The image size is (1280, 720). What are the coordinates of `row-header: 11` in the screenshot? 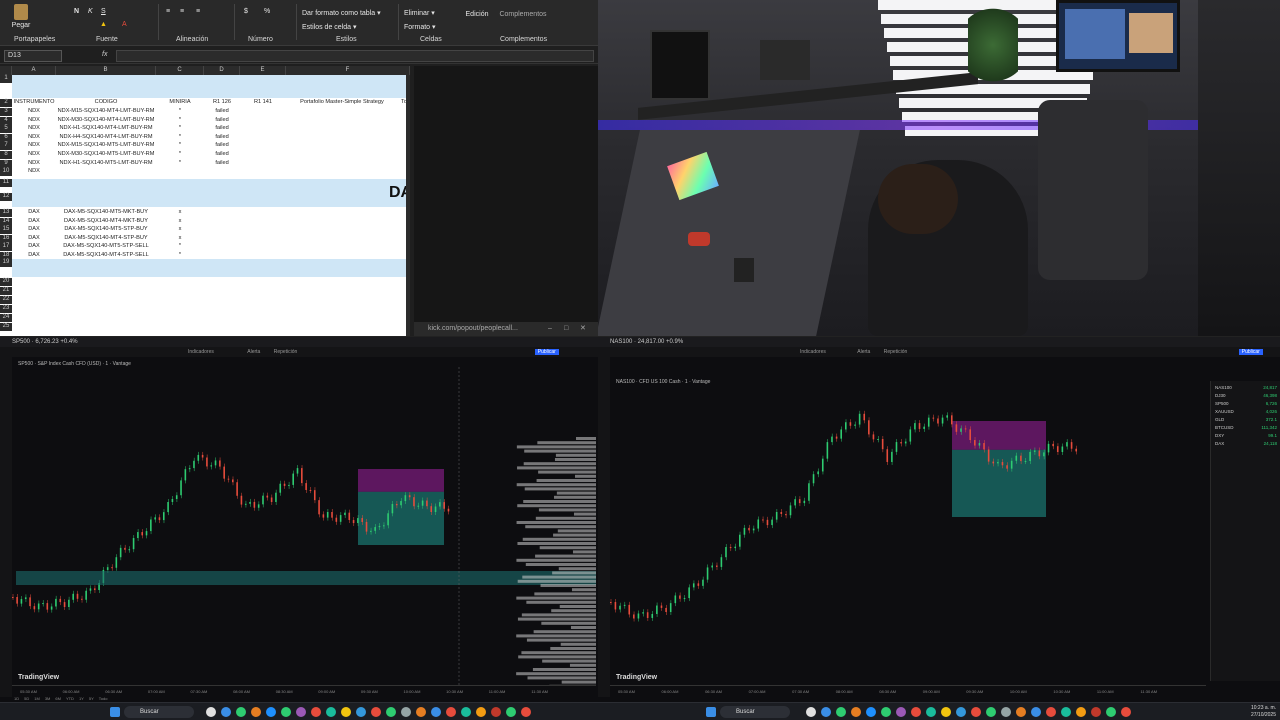 It's located at (6, 183).